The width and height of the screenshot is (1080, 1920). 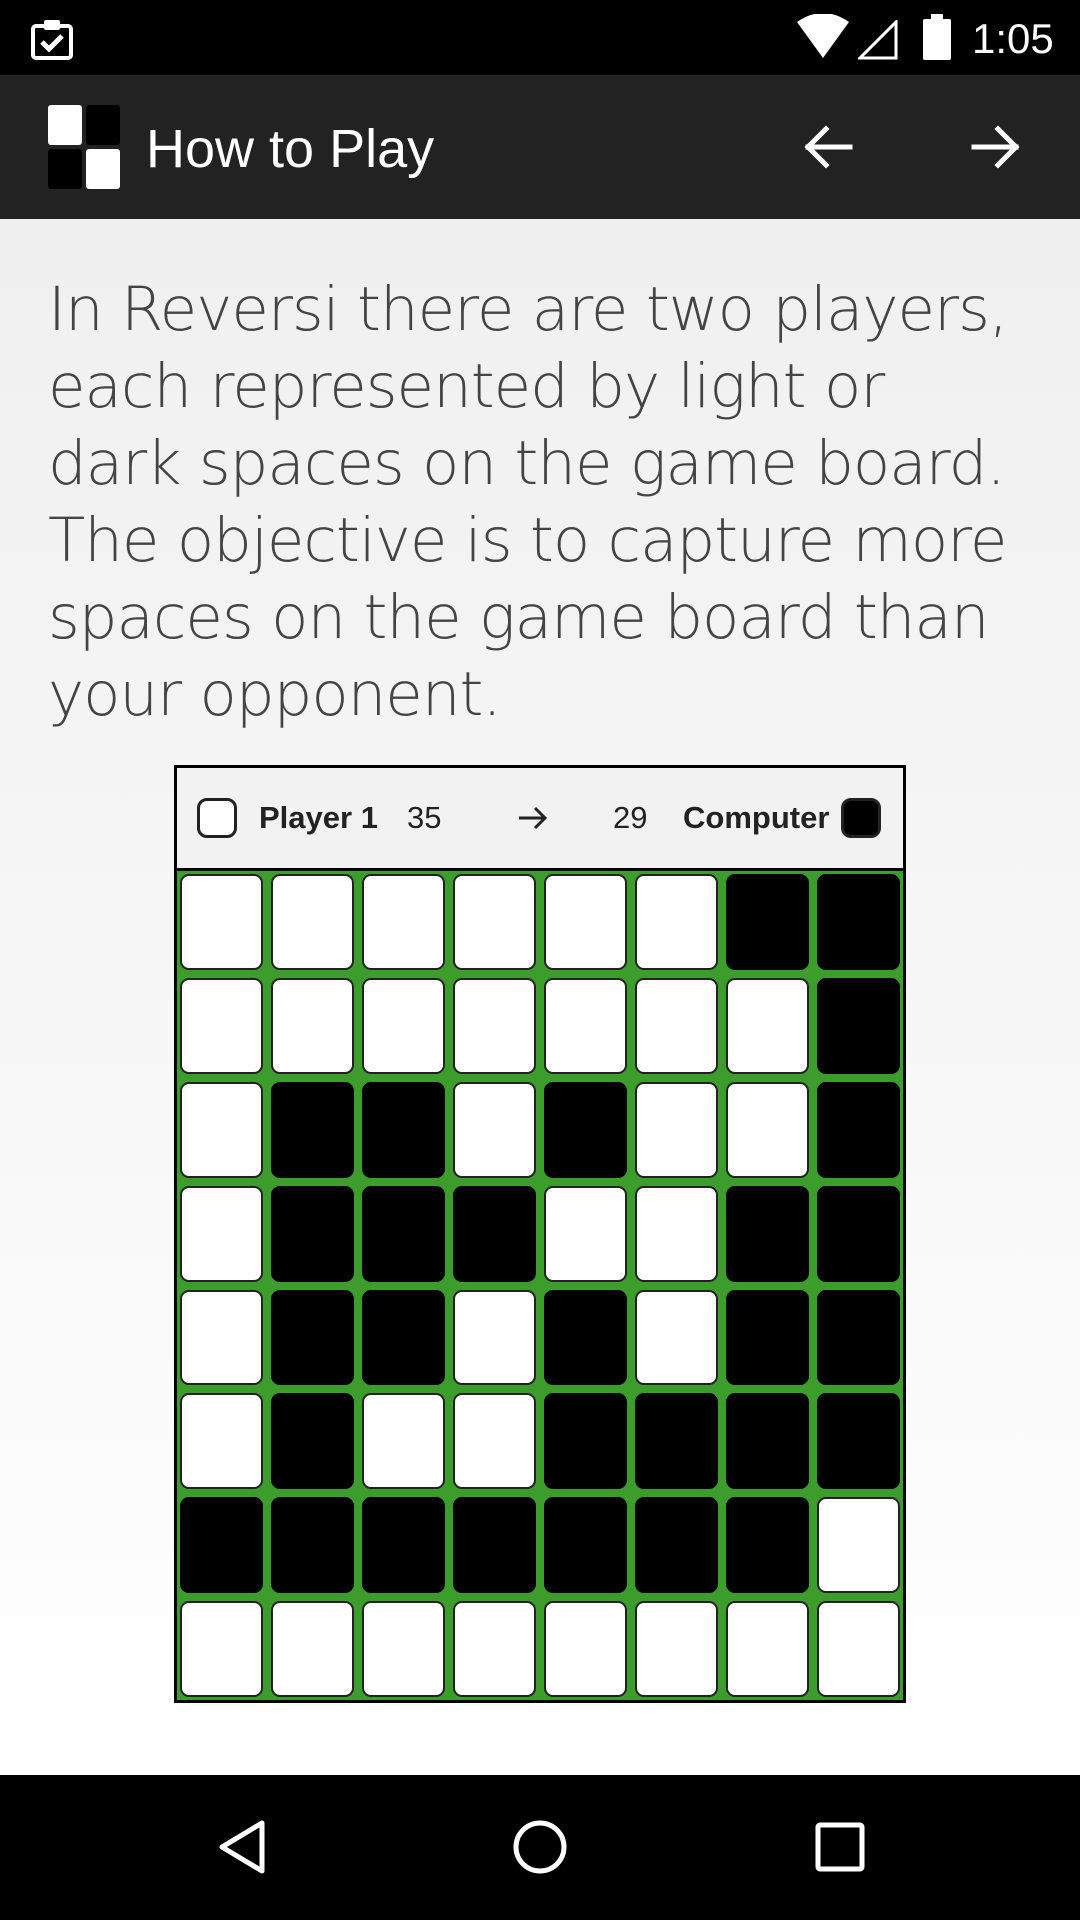 I want to click on forward-arrow-icon, so click(x=996, y=147).